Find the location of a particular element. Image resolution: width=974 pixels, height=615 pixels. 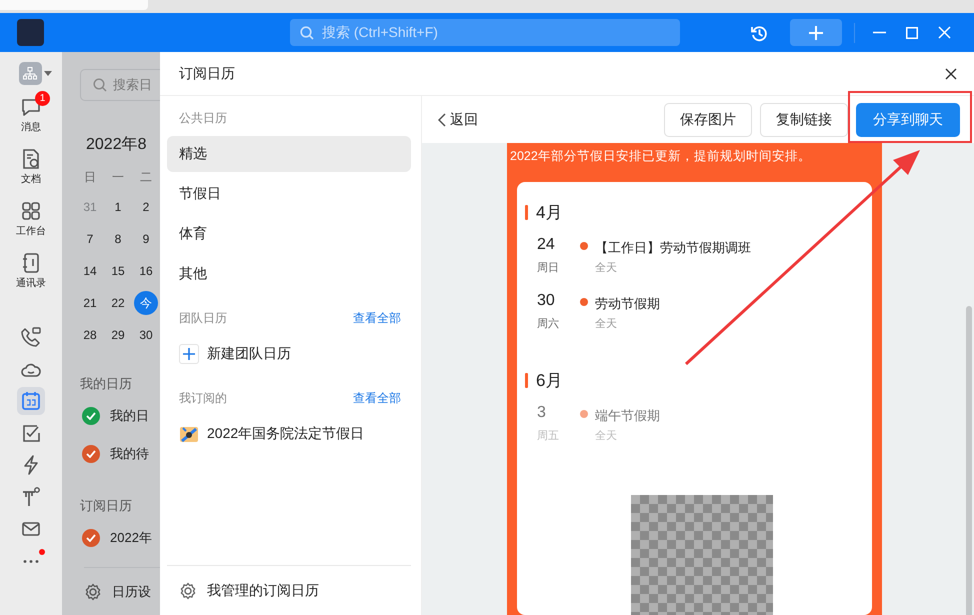

calendar-day: 28 is located at coordinates (90, 335).